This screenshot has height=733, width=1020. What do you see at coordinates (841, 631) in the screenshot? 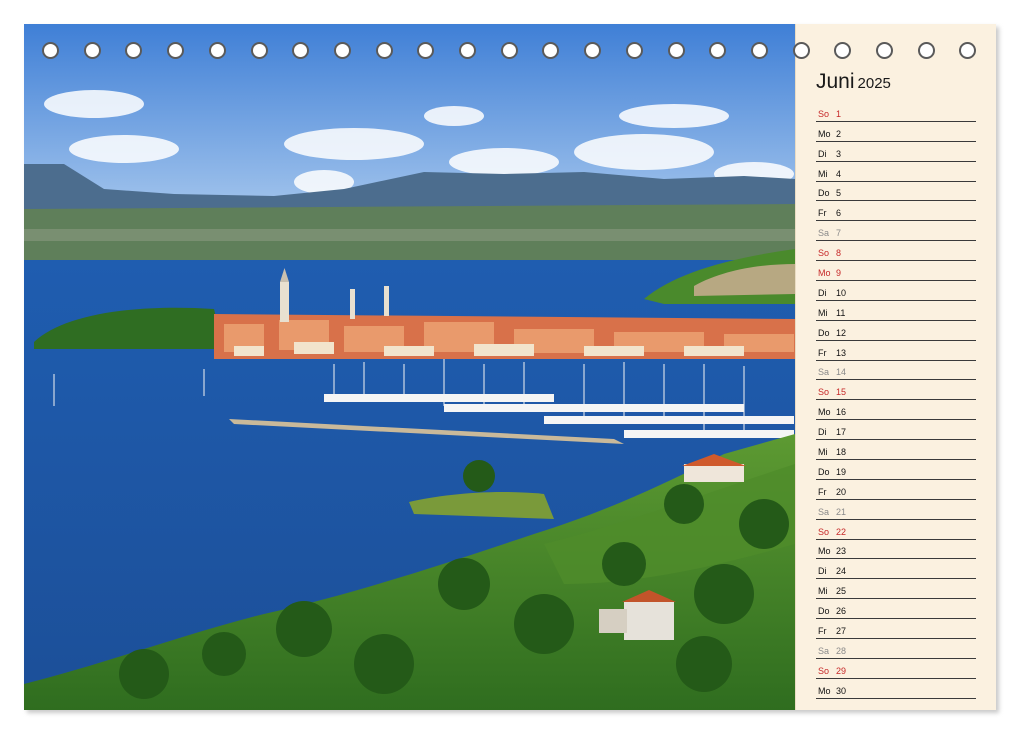
I see `day-number: 27` at bounding box center [841, 631].